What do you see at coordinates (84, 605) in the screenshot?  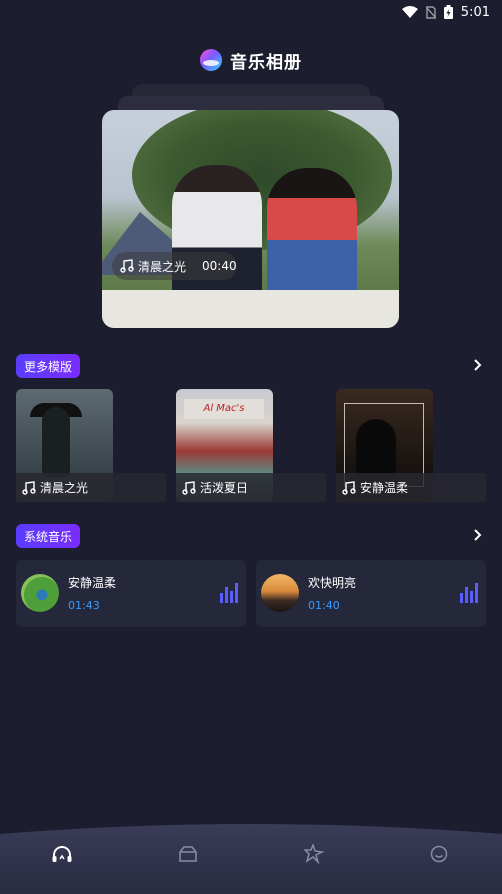 I see `music-track-duration: 01:43` at bounding box center [84, 605].